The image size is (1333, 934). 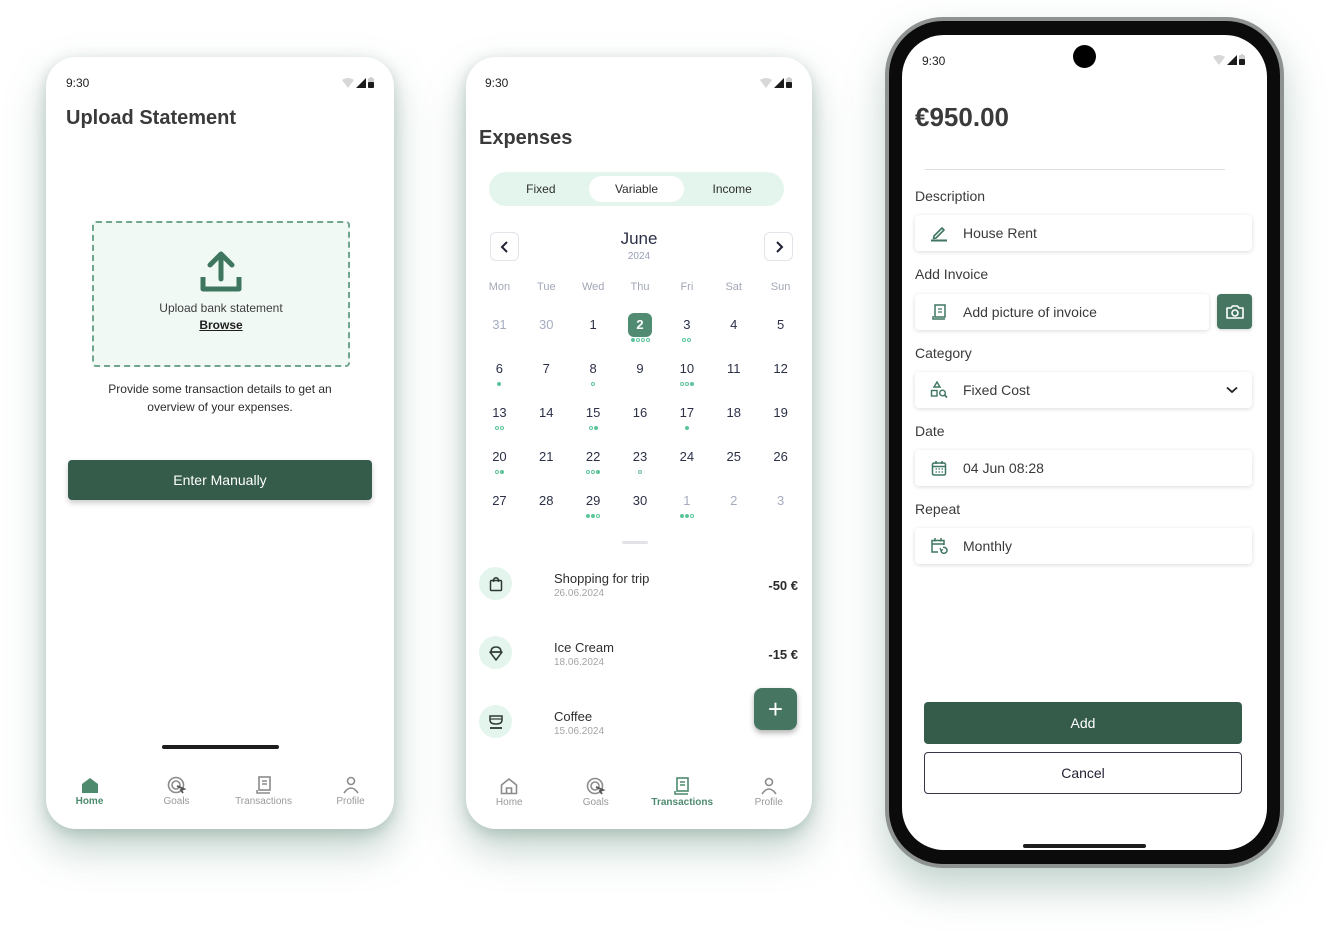 I want to click on weekday-label: Tue, so click(x=546, y=287).